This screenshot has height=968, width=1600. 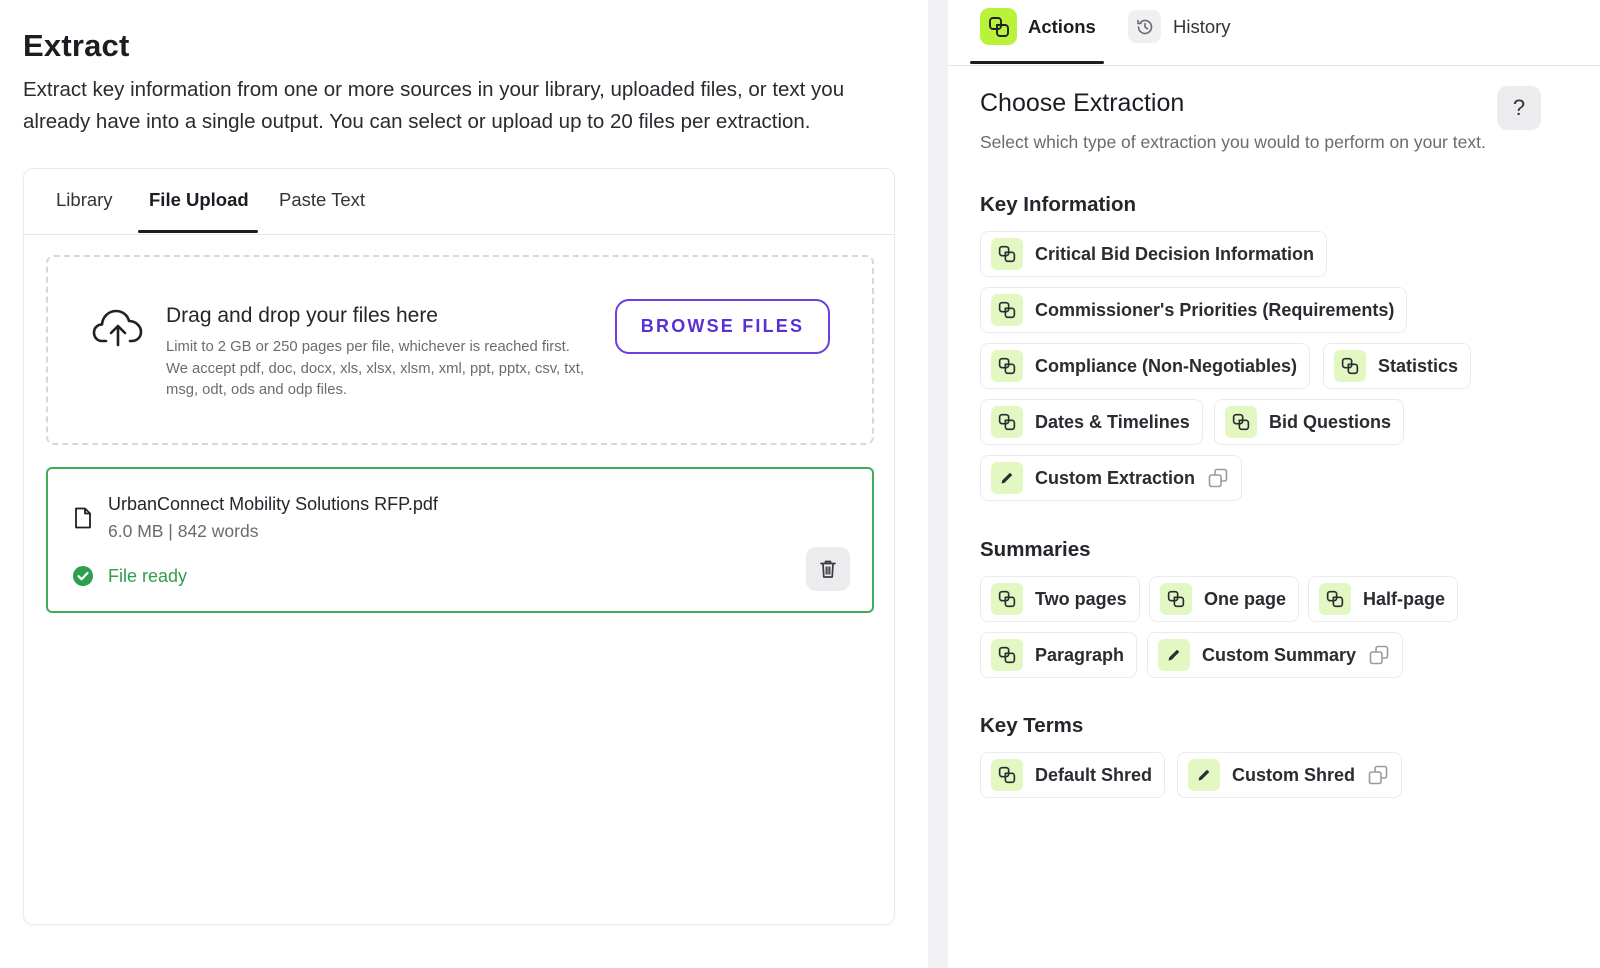 I want to click on chip-label: Default Shred, so click(x=1094, y=774).